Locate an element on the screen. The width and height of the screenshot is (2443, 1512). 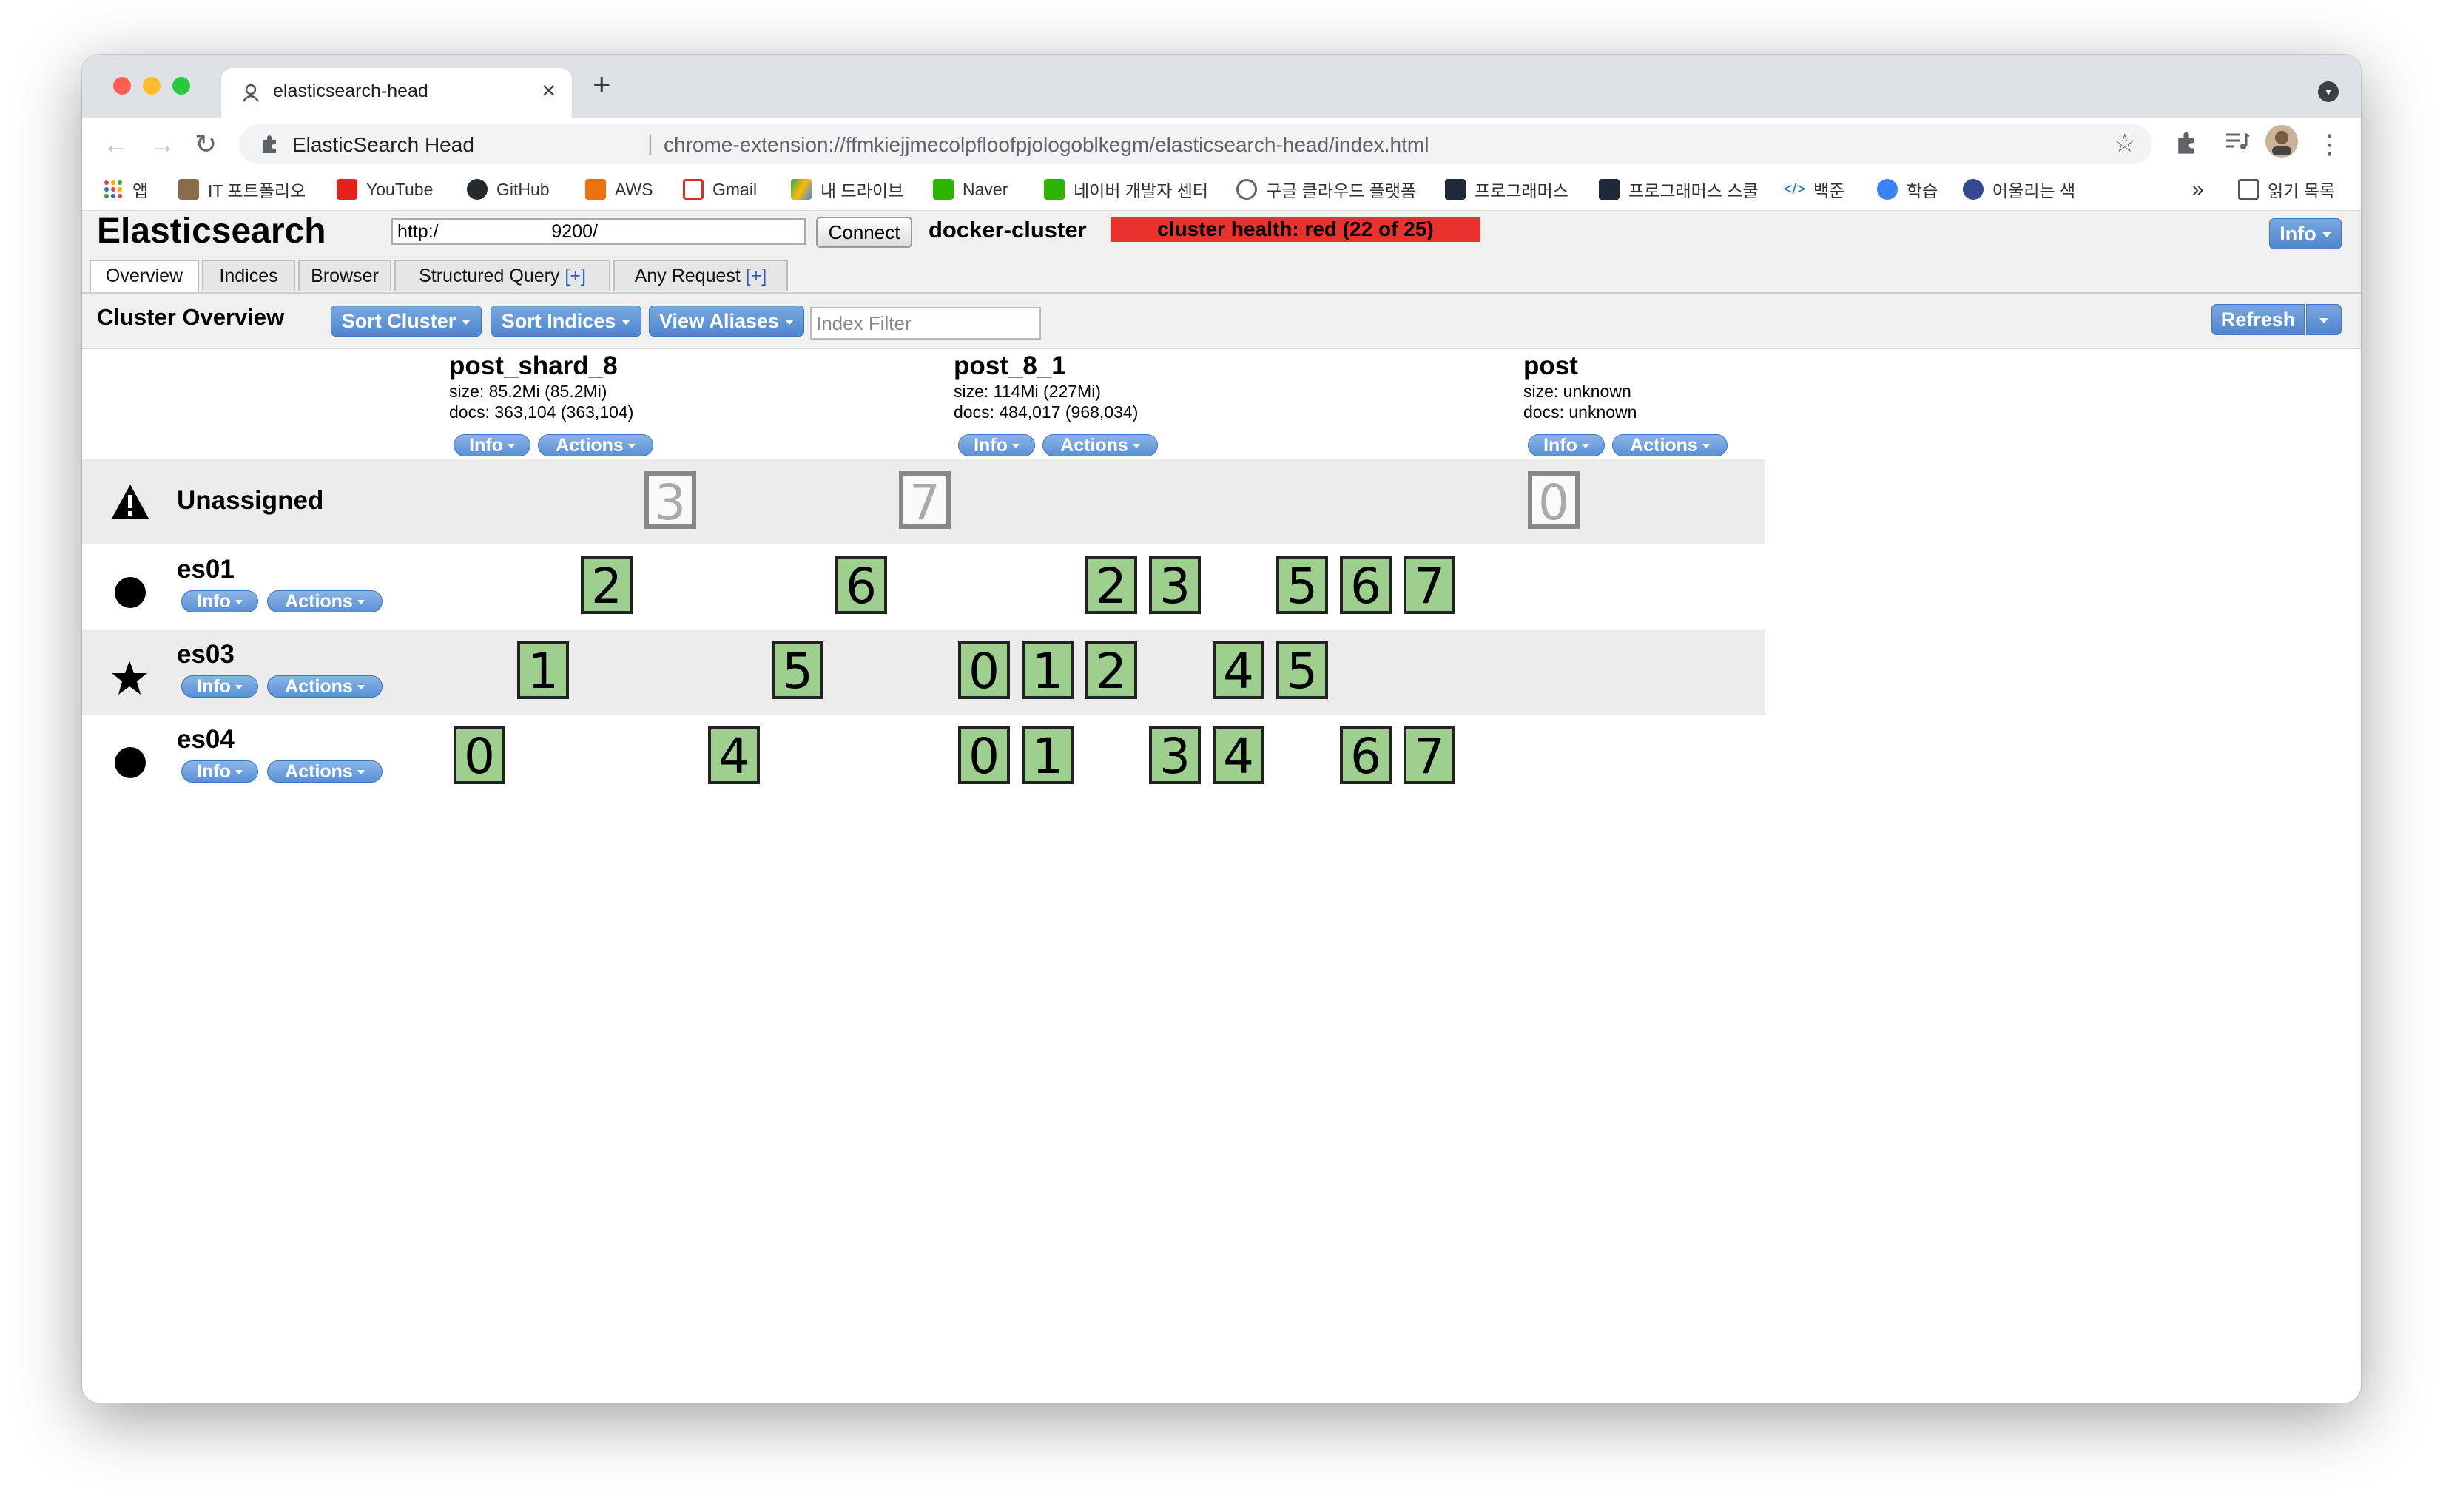
media-control-icon is located at coordinates (2236, 142).